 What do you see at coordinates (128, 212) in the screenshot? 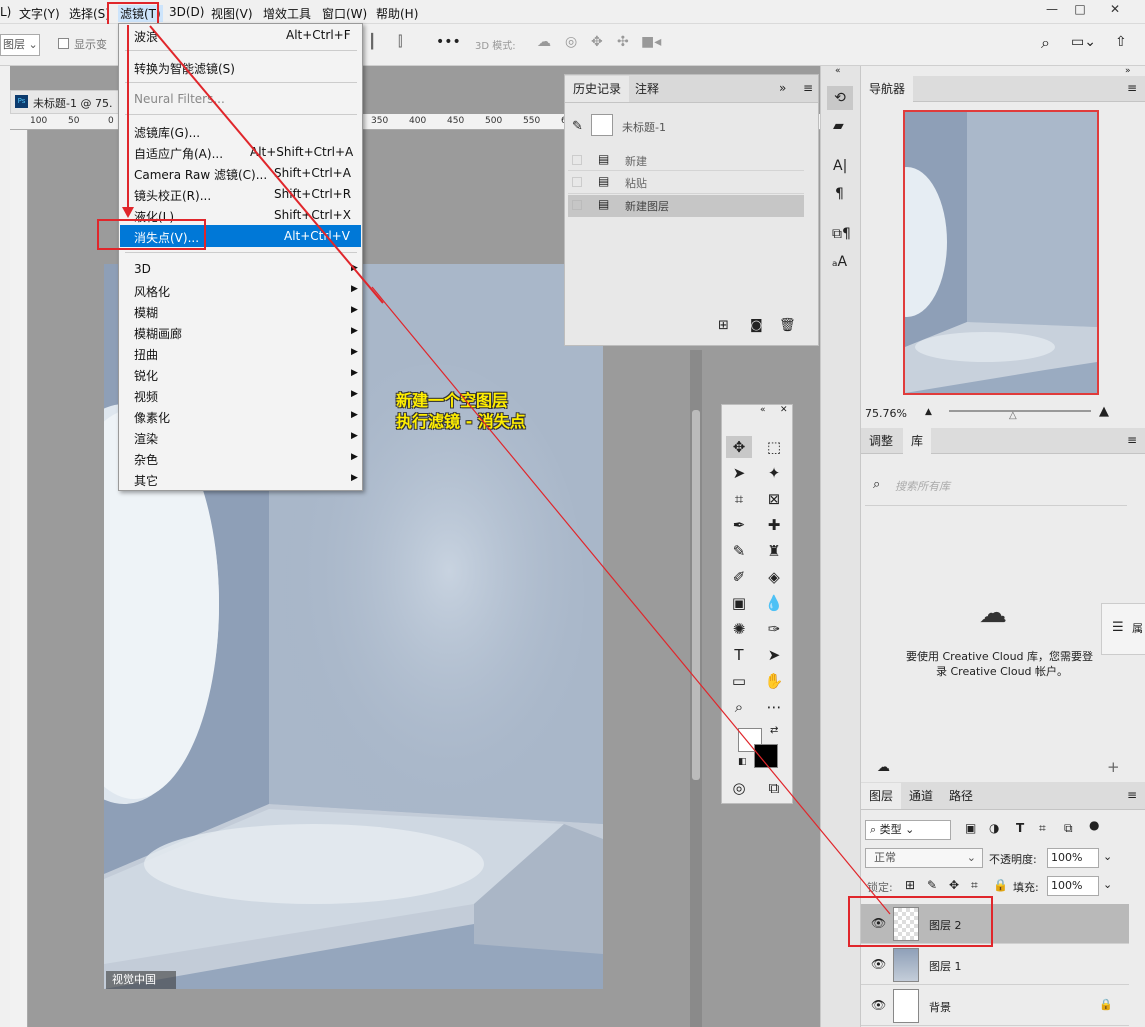
I see `arrow-head-down-icon` at bounding box center [128, 212].